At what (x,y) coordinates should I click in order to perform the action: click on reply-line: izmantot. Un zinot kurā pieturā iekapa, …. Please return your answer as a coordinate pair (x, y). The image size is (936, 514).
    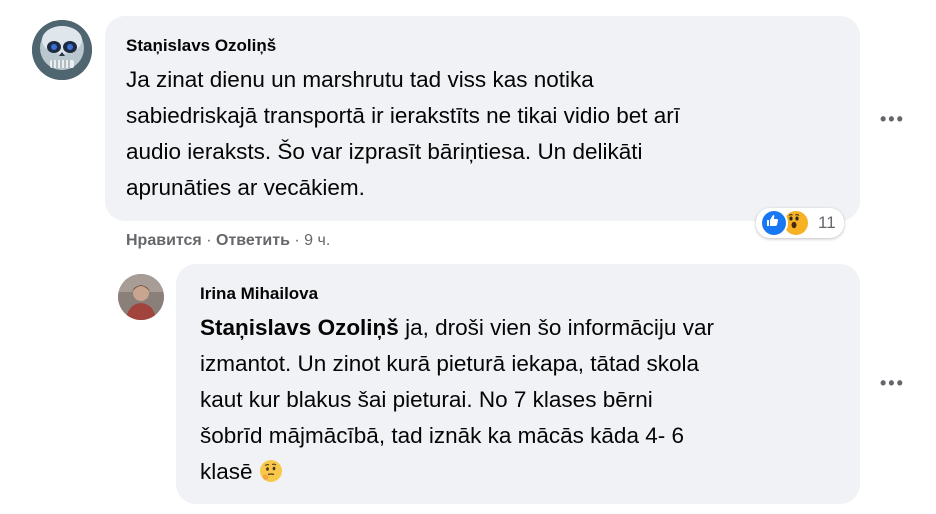
    Looking at the image, I should click on (450, 363).